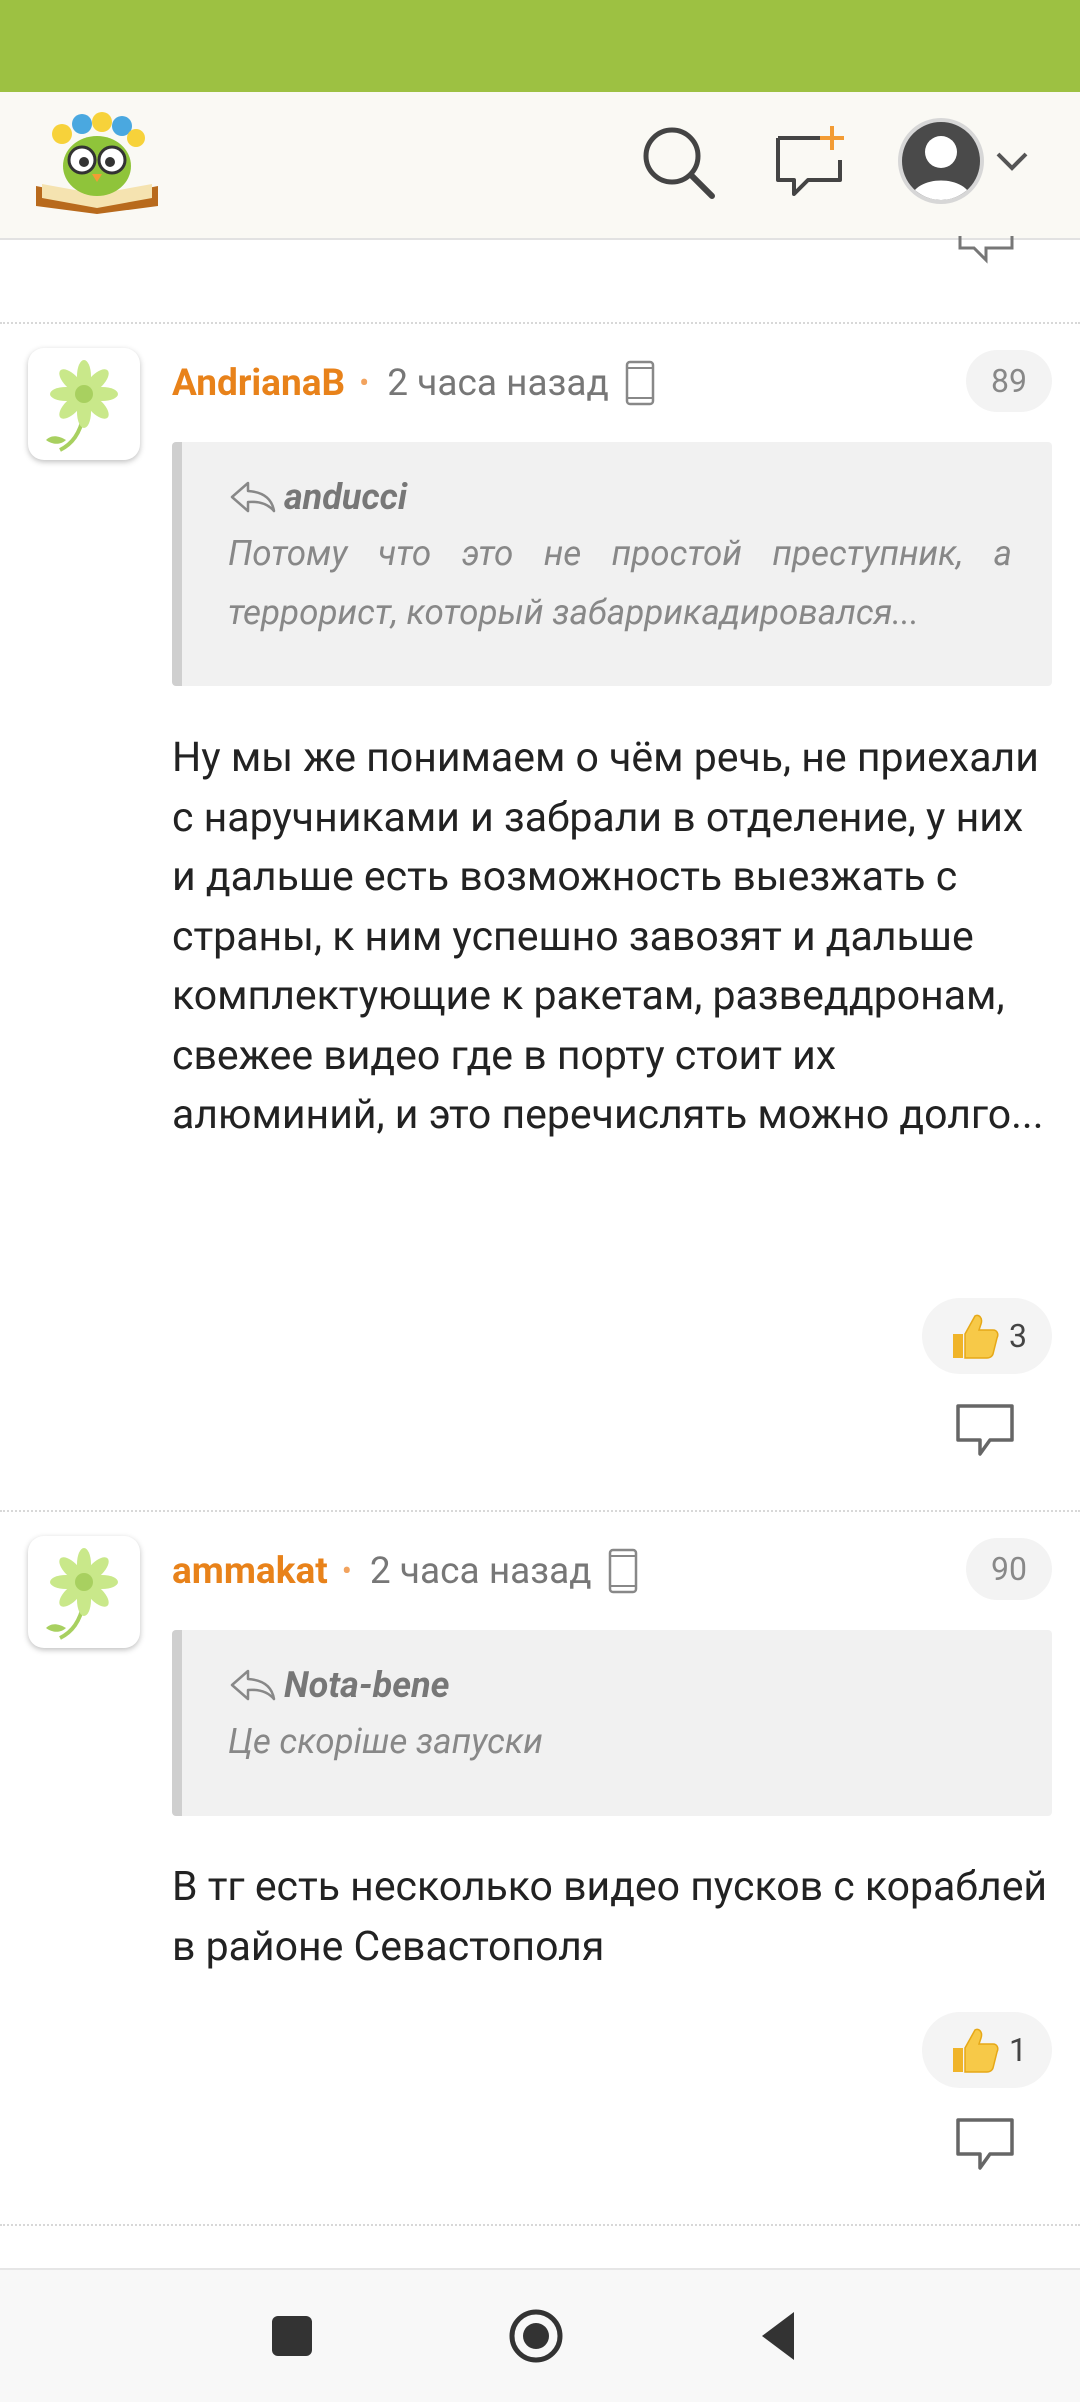 This screenshot has height=2402, width=1080. I want to click on avatar-icon, so click(941, 161).